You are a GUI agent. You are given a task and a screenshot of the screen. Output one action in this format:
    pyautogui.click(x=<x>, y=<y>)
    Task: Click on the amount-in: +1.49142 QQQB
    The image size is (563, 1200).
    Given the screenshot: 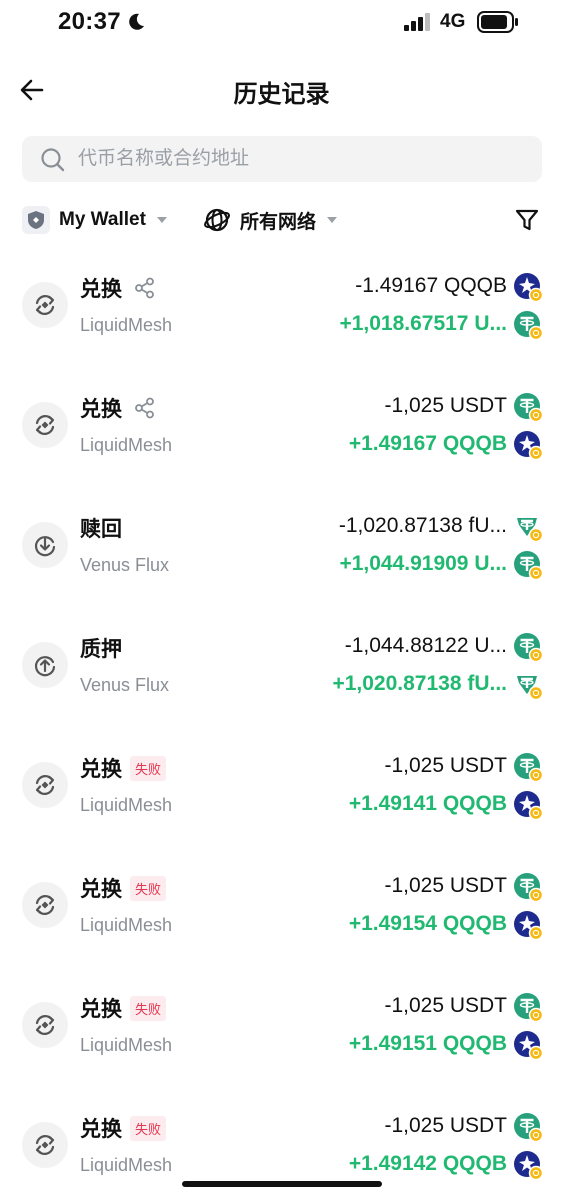 What is the action you would take?
    pyautogui.click(x=427, y=1163)
    